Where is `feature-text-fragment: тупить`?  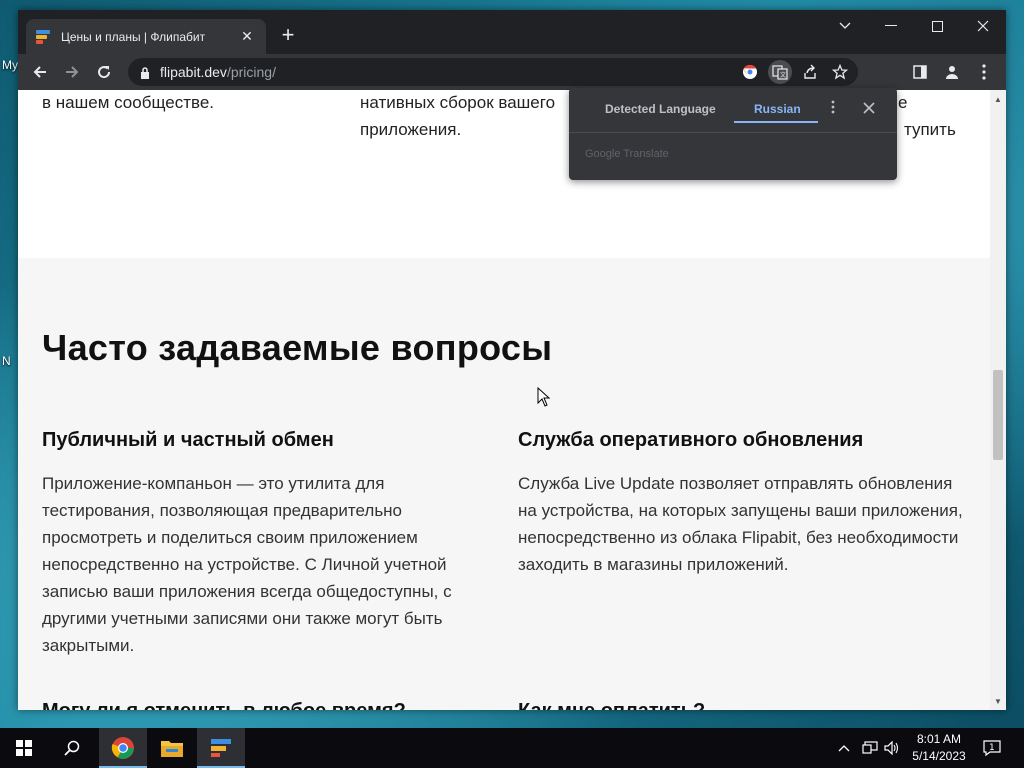
feature-text-fragment: тупить is located at coordinates (930, 129).